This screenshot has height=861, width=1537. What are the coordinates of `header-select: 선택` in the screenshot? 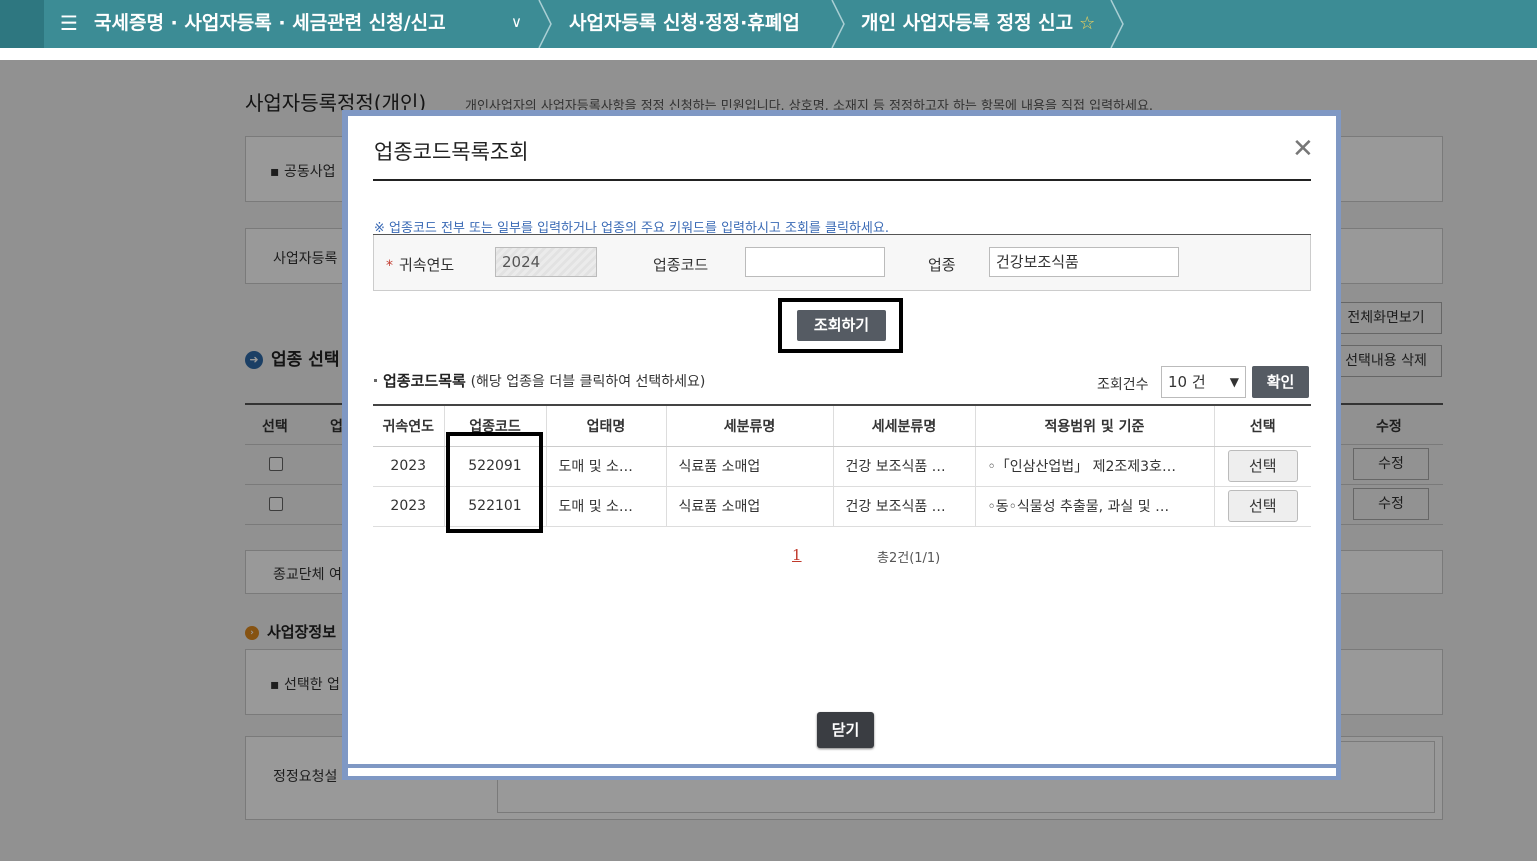 It's located at (1262, 425).